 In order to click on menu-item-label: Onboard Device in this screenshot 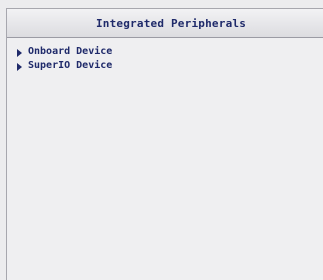, I will do `click(70, 51)`.